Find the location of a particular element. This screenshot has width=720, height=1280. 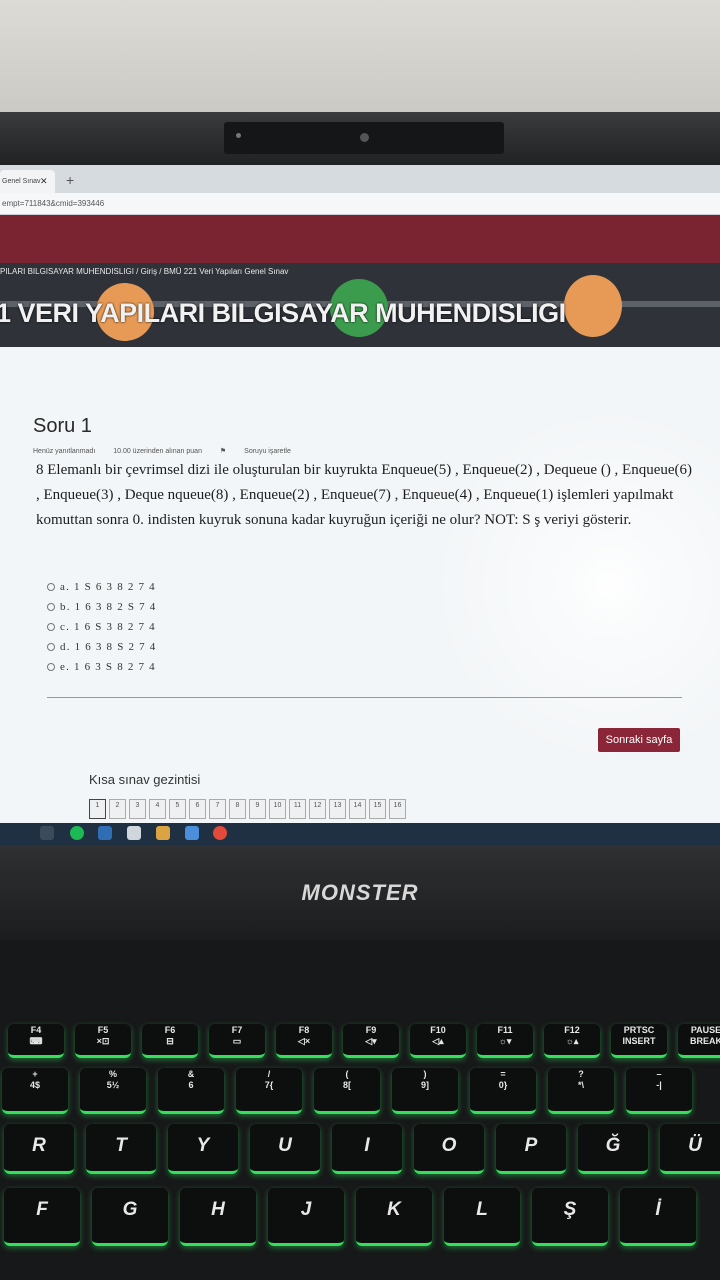

fn-key: F8 ◁× is located at coordinates (304, 1041).